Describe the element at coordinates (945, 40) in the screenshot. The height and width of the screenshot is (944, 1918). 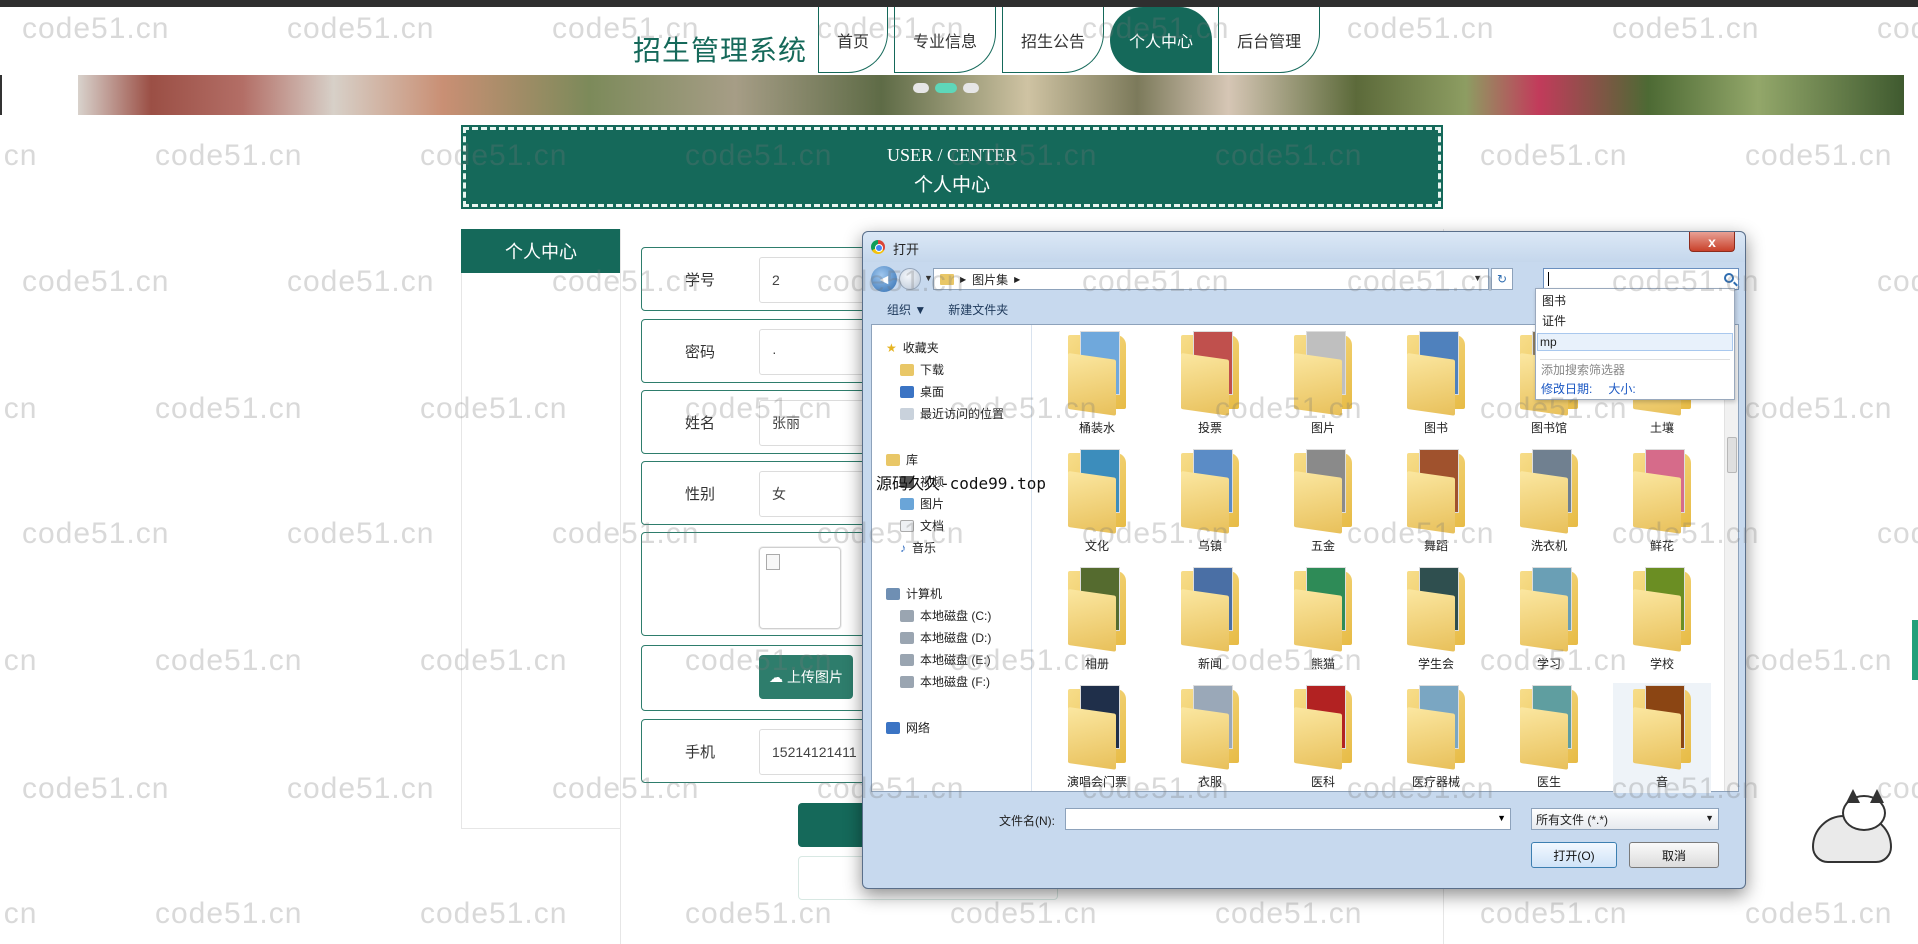
I see `nav-majors: 专业信息` at that location.